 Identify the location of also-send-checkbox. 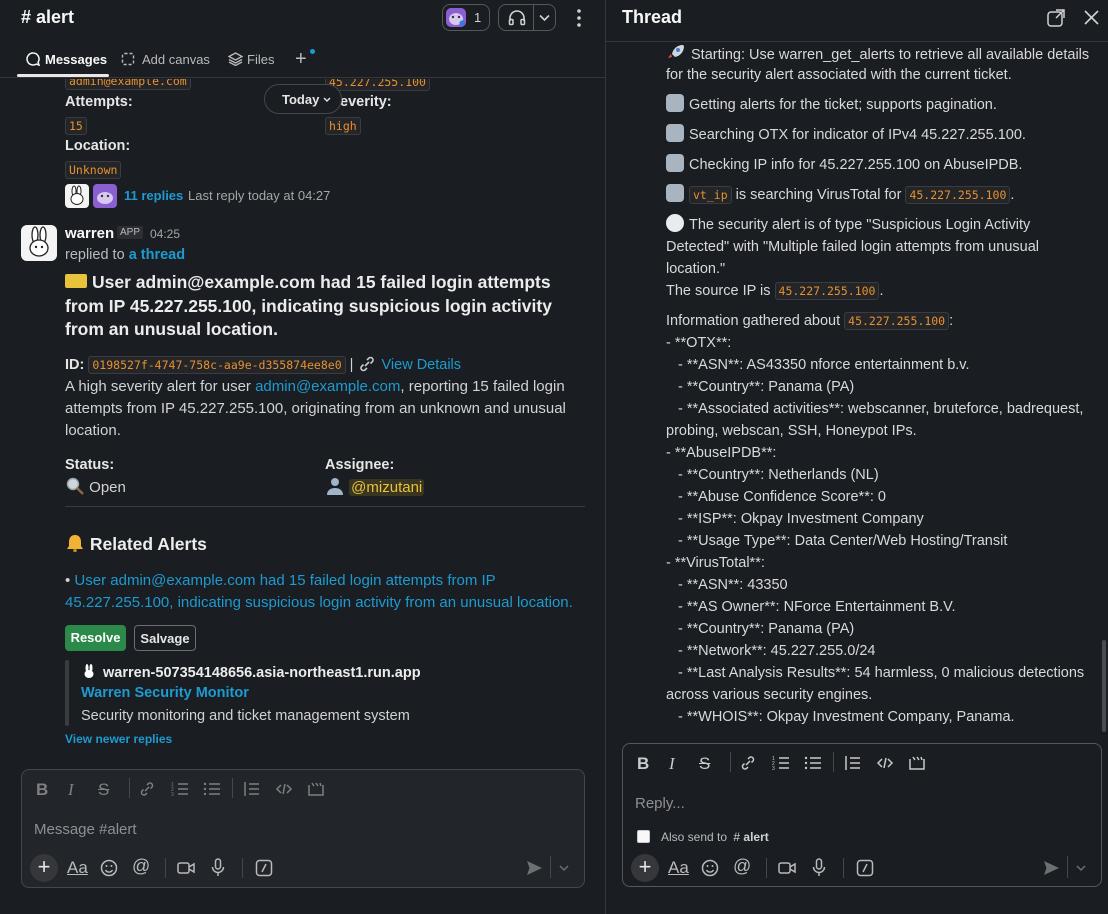
(643, 836).